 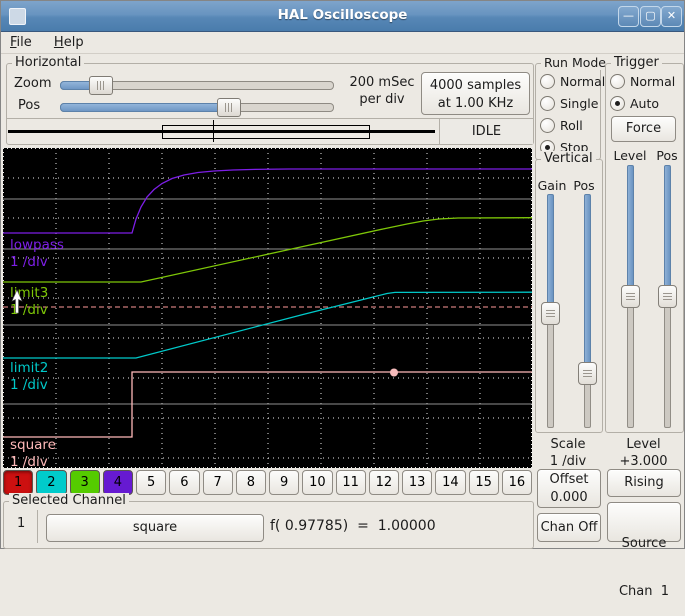 I want to click on channel-button-10: 10, so click(x=317, y=482).